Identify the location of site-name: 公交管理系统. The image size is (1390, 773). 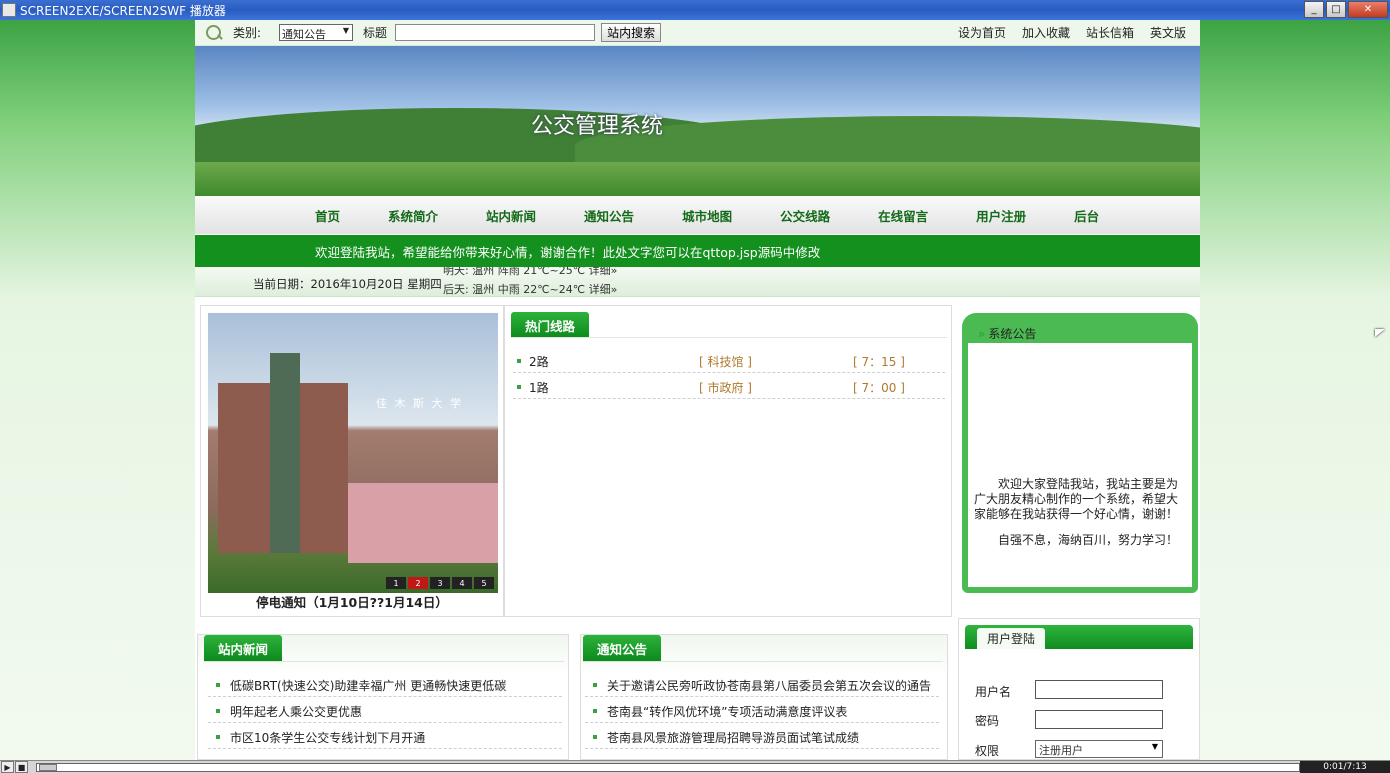
(597, 126).